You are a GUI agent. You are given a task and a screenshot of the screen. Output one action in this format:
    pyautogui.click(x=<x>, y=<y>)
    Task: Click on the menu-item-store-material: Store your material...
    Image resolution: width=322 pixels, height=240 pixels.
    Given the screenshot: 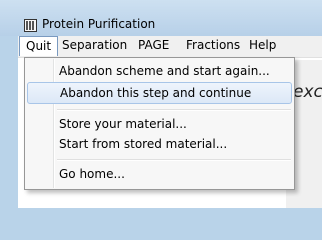 What is the action you would take?
    pyautogui.click(x=159, y=124)
    